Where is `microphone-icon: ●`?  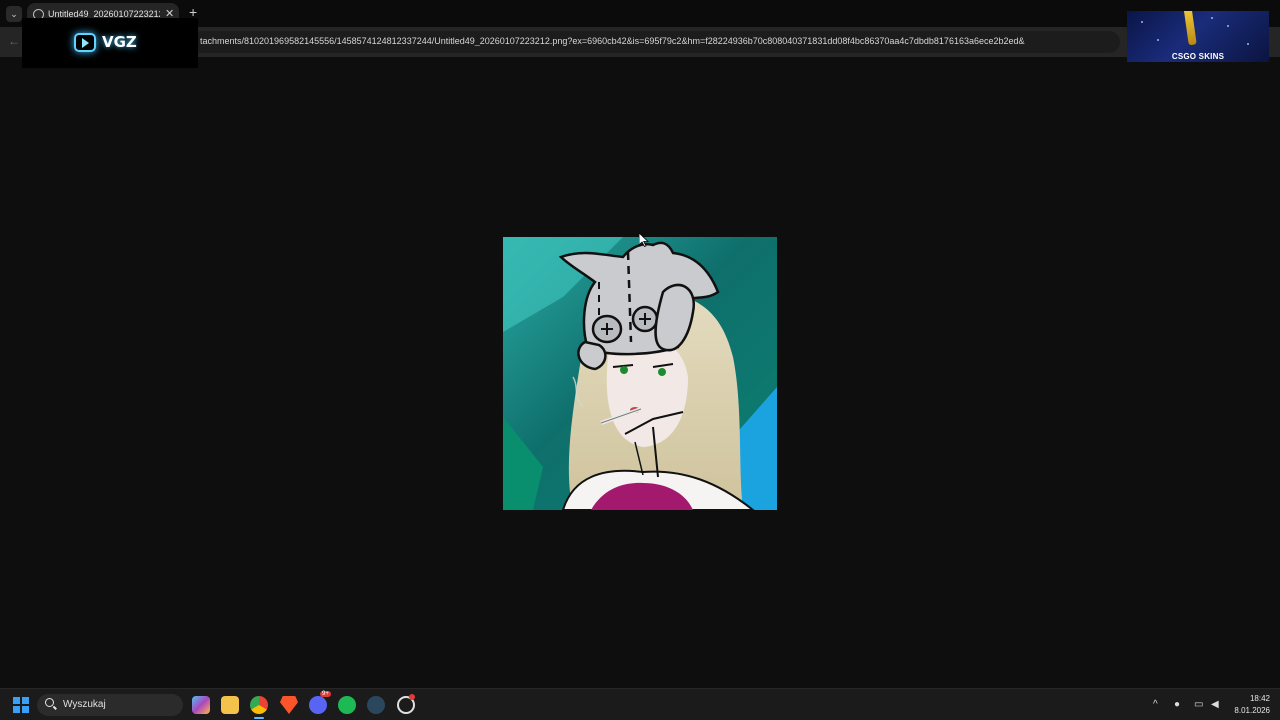
microphone-icon: ● is located at coordinates (1177, 704).